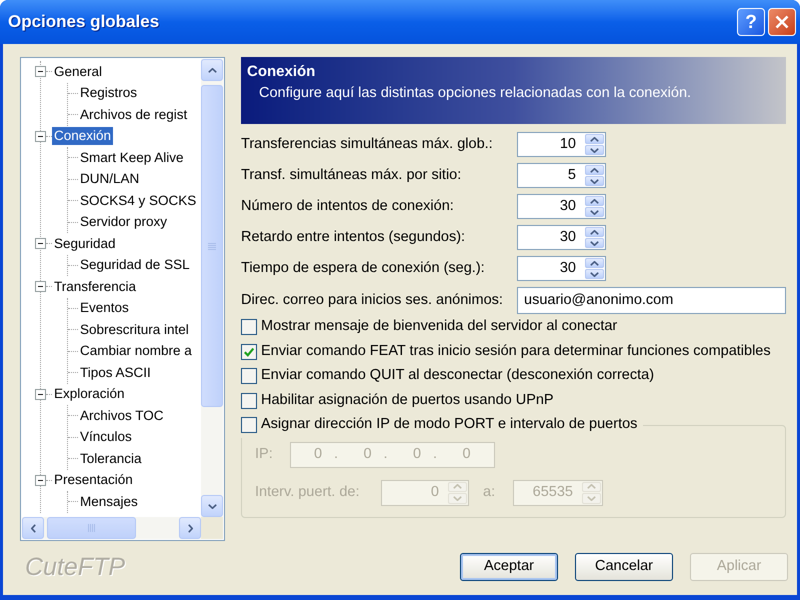 The width and height of the screenshot is (800, 600). What do you see at coordinates (348, 206) in the screenshot?
I see `field-label: Número de intentos de conexión:` at bounding box center [348, 206].